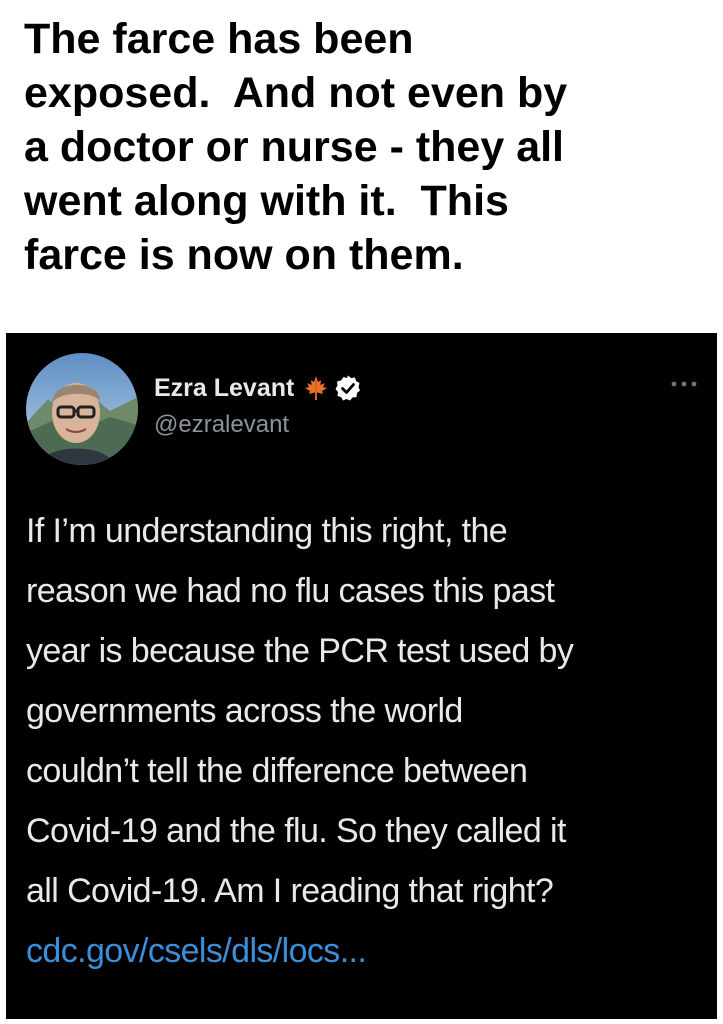 This screenshot has width=723, height=1024. I want to click on caption-line: exposed. And not even by, so click(296, 93).